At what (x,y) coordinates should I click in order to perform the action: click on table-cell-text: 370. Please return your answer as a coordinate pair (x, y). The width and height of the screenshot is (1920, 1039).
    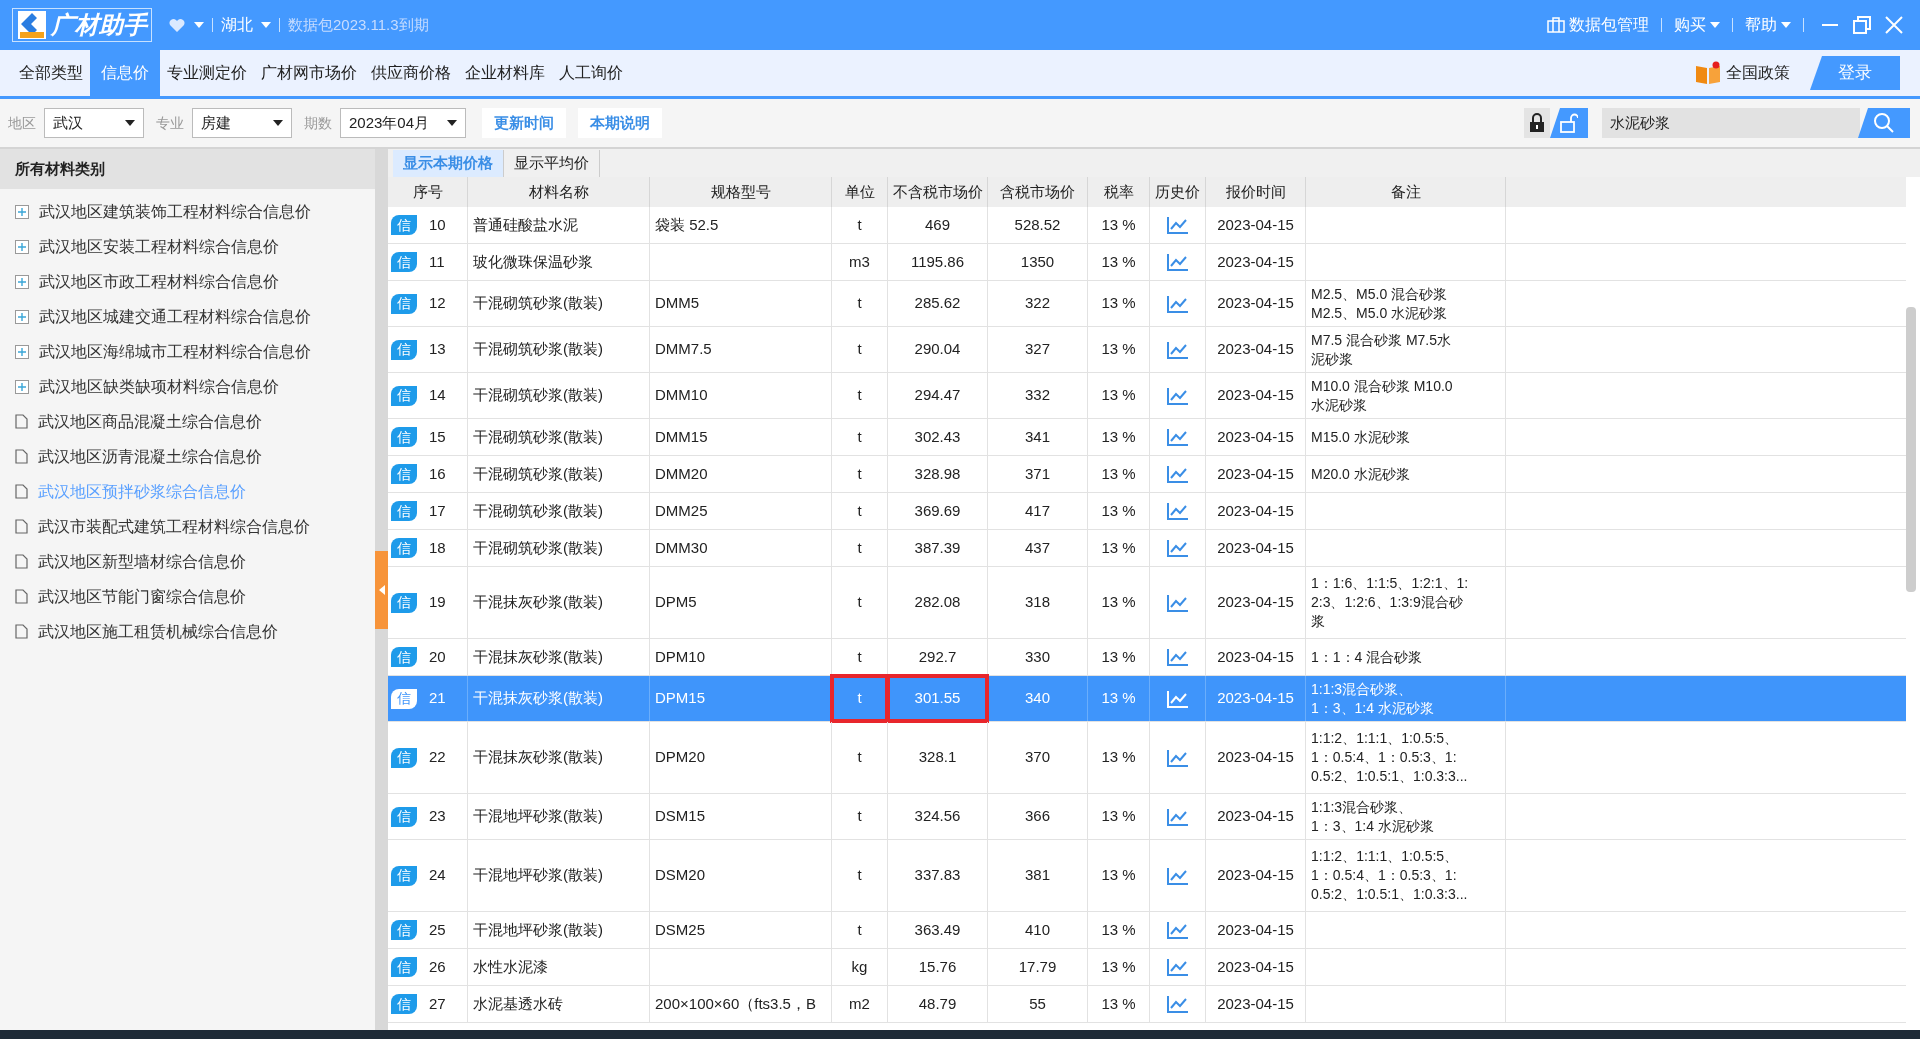
    Looking at the image, I should click on (1037, 757).